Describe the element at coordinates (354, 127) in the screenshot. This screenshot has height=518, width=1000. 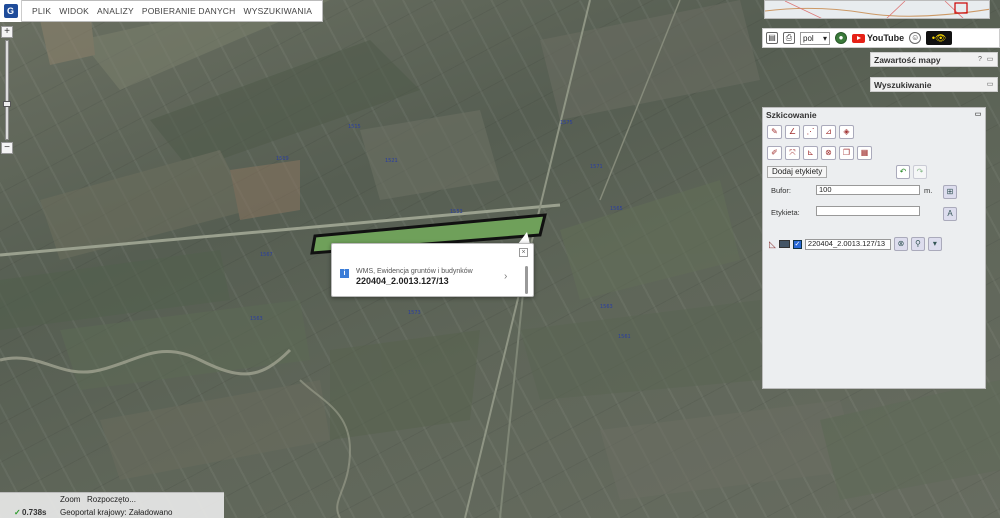
I see `parcel-label: 1515` at that location.